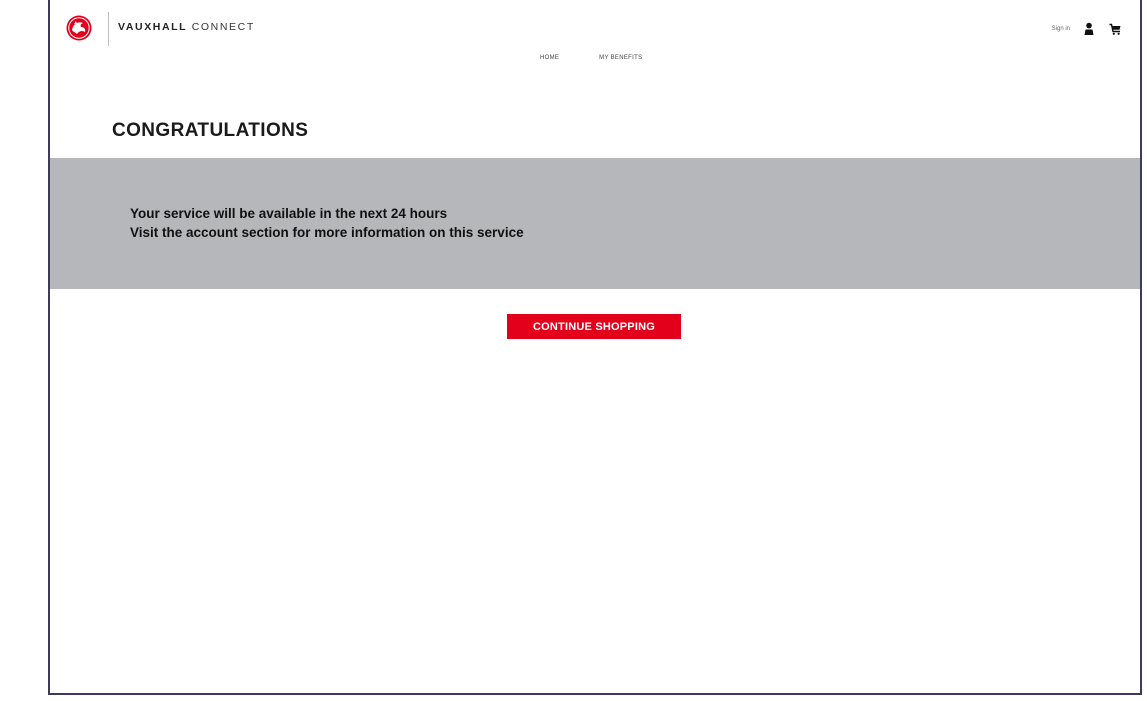 The height and width of the screenshot is (701, 1147). I want to click on brand-name-light: CONNECT, so click(223, 27).